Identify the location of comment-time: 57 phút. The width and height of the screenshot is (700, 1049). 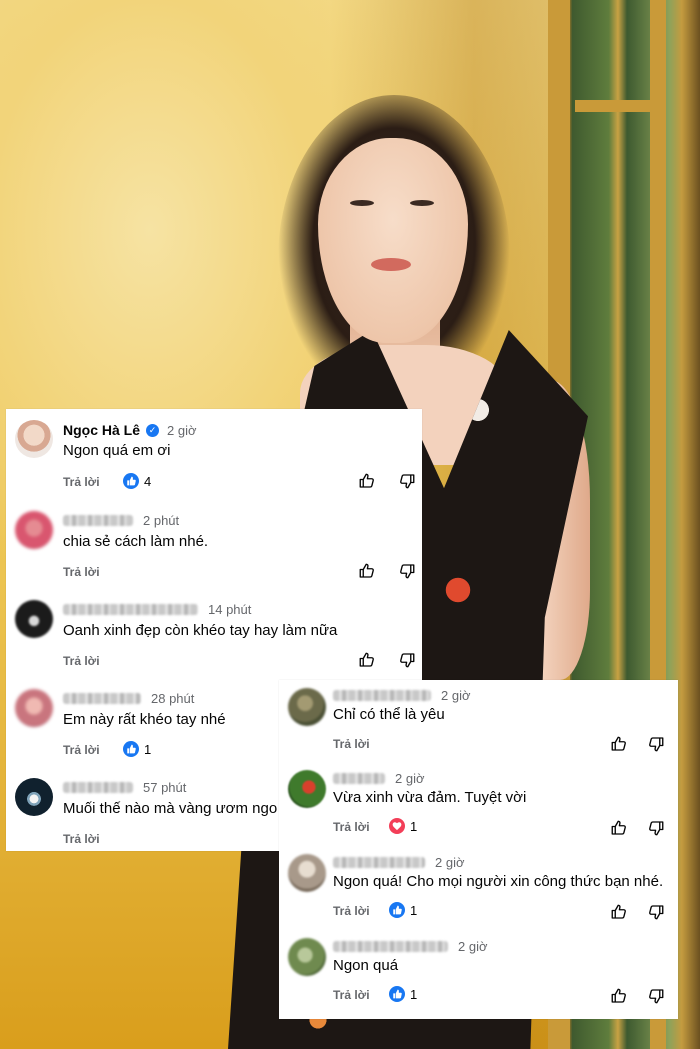
(164, 787).